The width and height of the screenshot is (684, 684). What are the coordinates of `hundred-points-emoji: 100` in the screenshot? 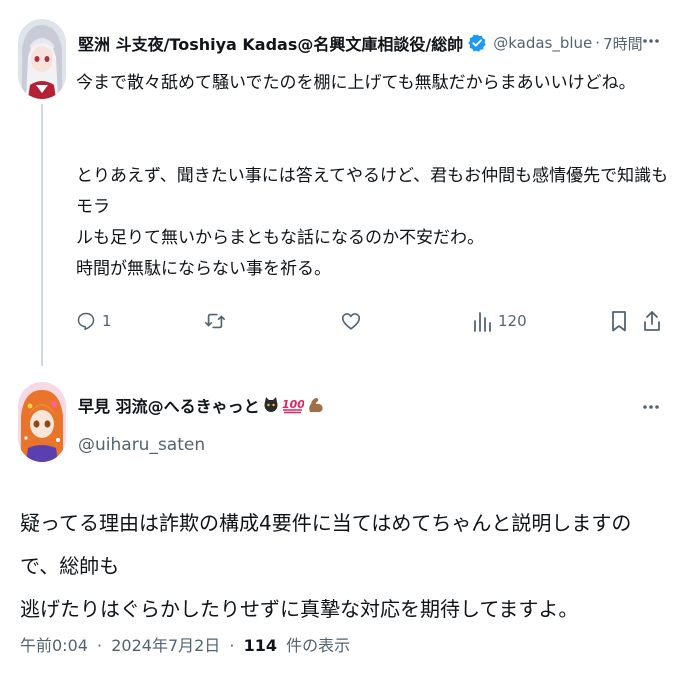 It's located at (293, 405).